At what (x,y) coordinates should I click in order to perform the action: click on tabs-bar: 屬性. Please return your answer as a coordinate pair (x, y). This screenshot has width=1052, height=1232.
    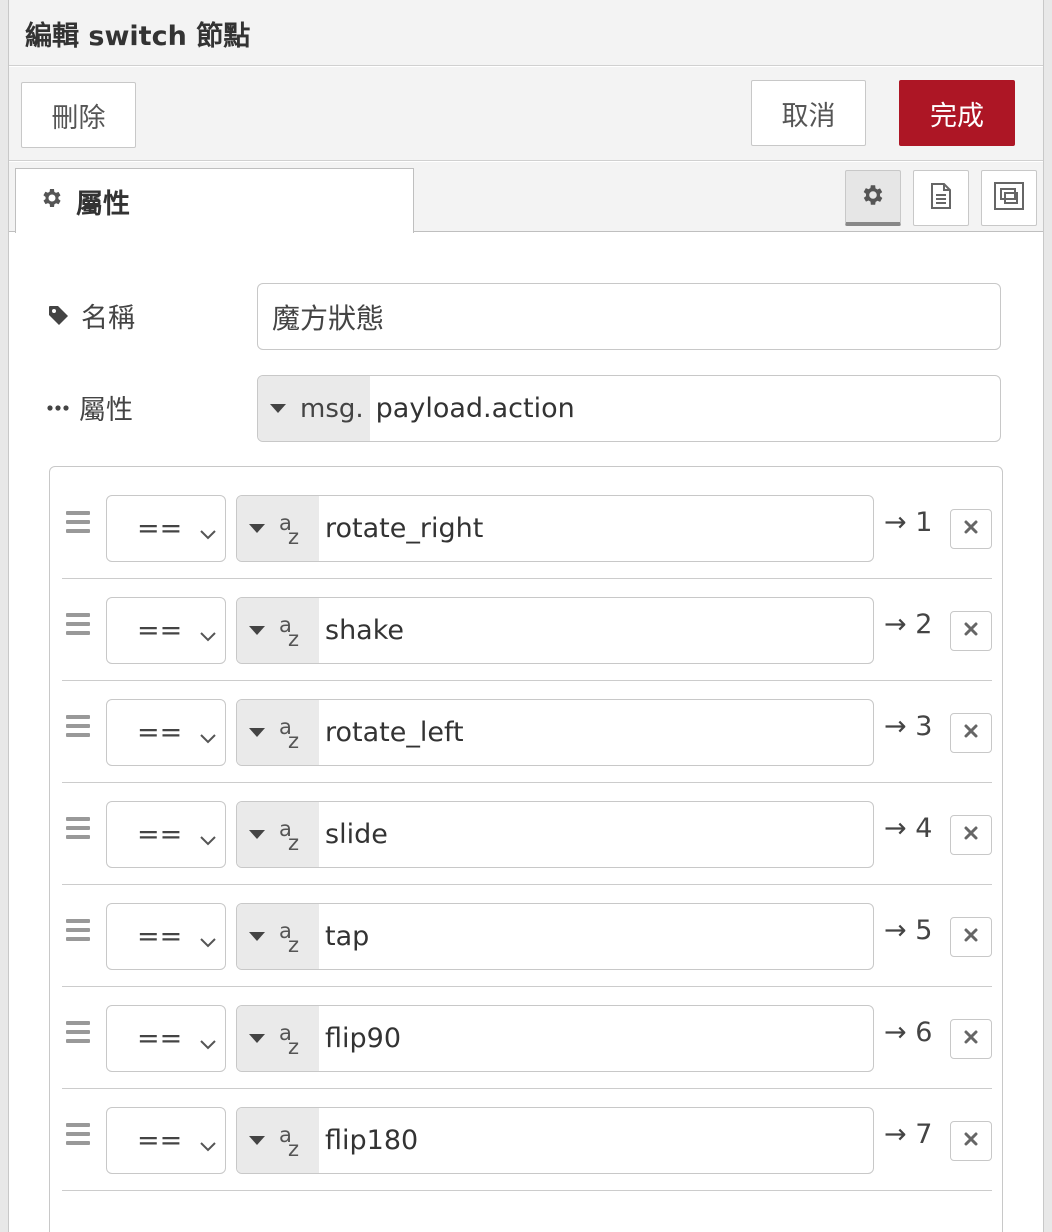
    Looking at the image, I should click on (526, 197).